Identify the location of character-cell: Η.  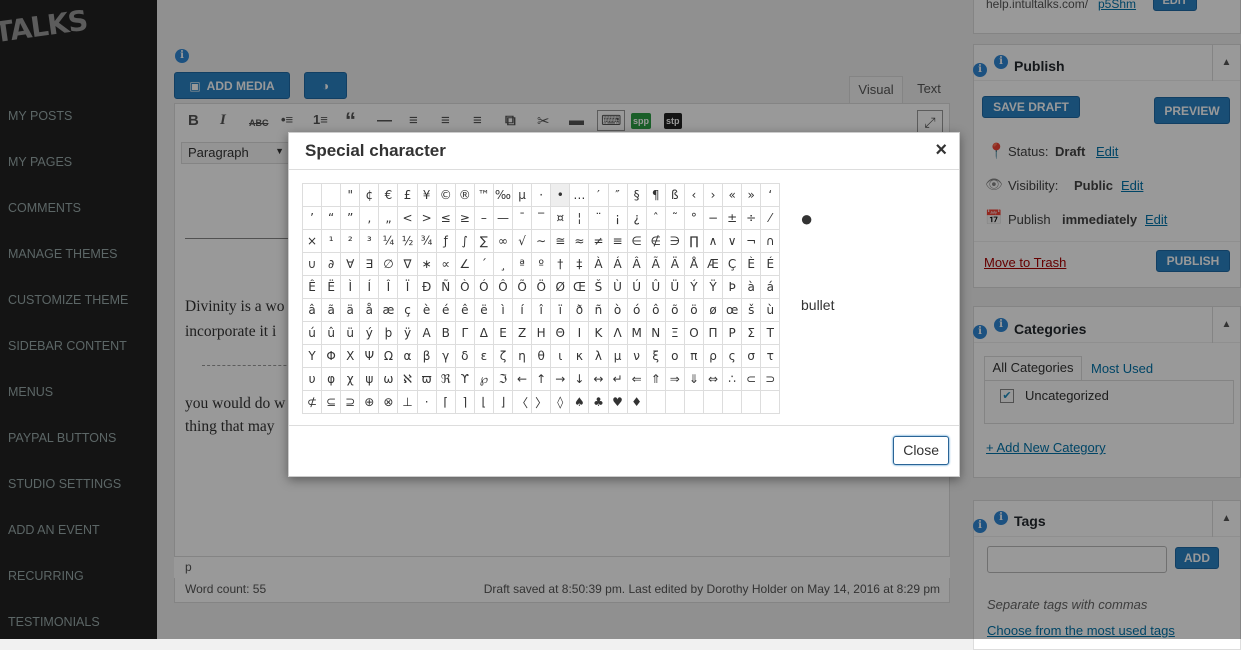
(541, 333).